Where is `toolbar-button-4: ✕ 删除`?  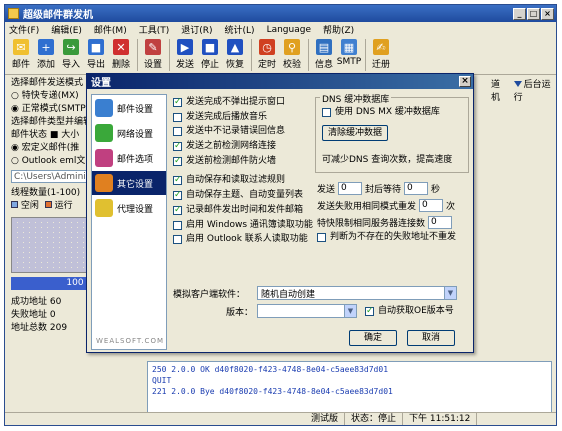 toolbar-button-4: ✕ 删除 is located at coordinates (121, 54).